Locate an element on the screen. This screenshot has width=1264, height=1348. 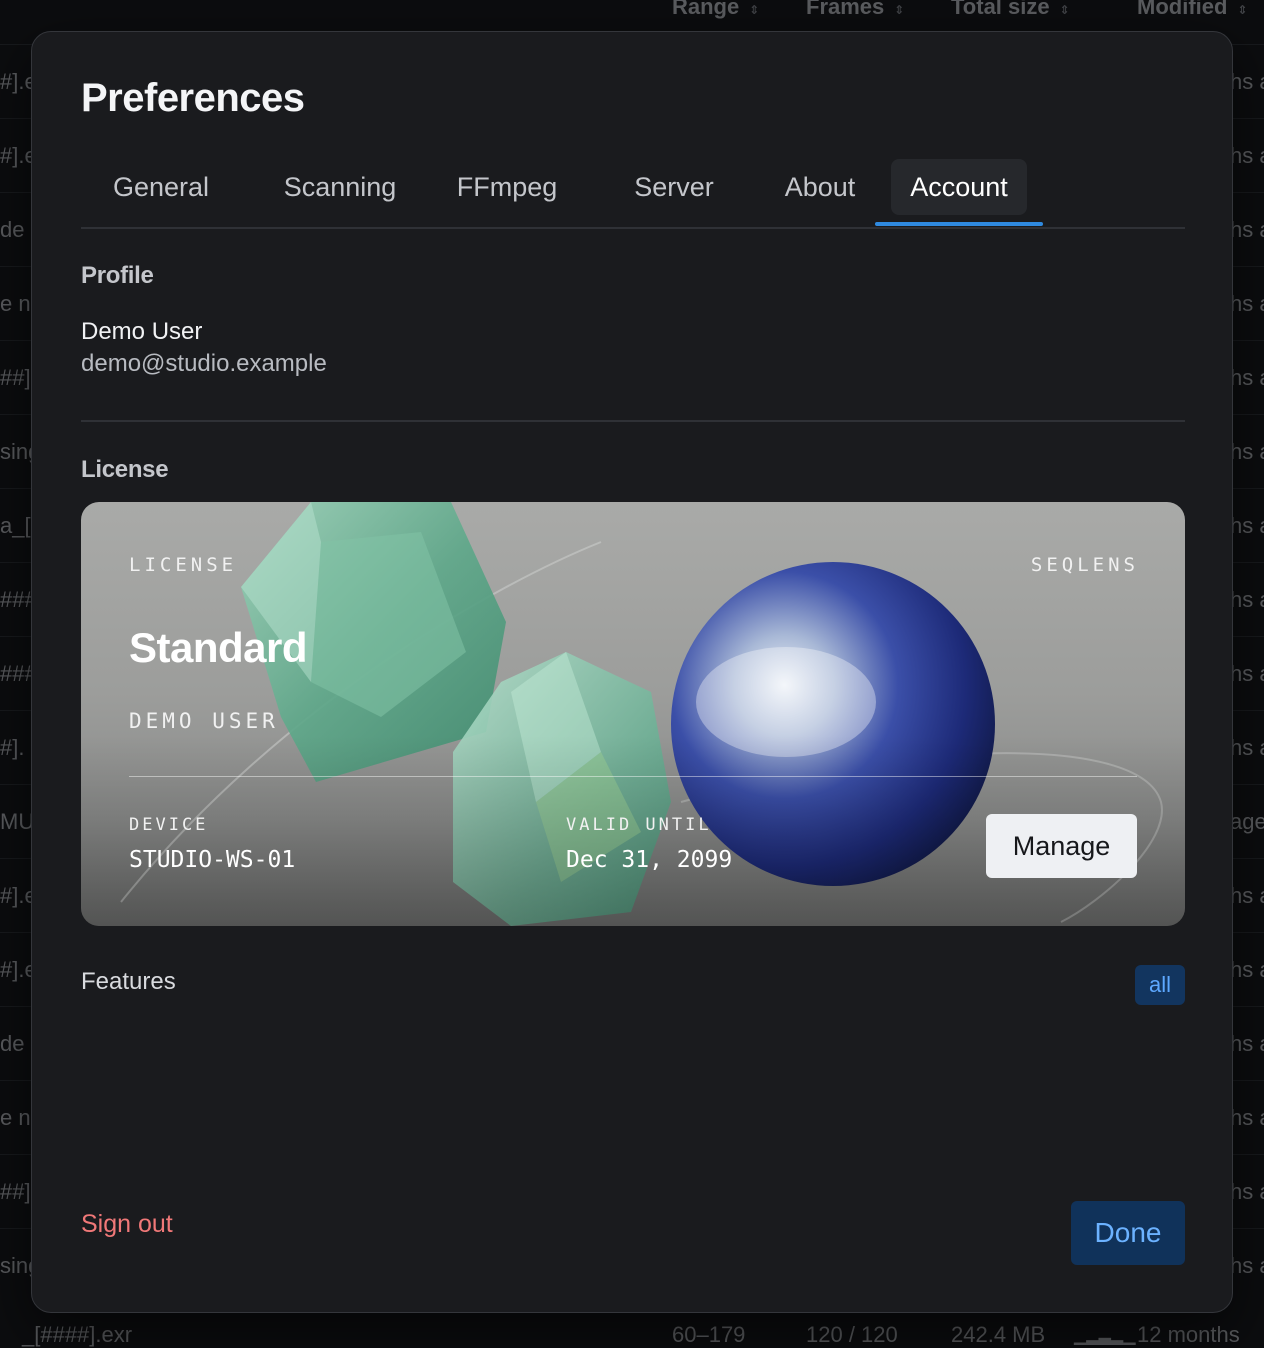
manage-license-button: Manage is located at coordinates (1061, 846).